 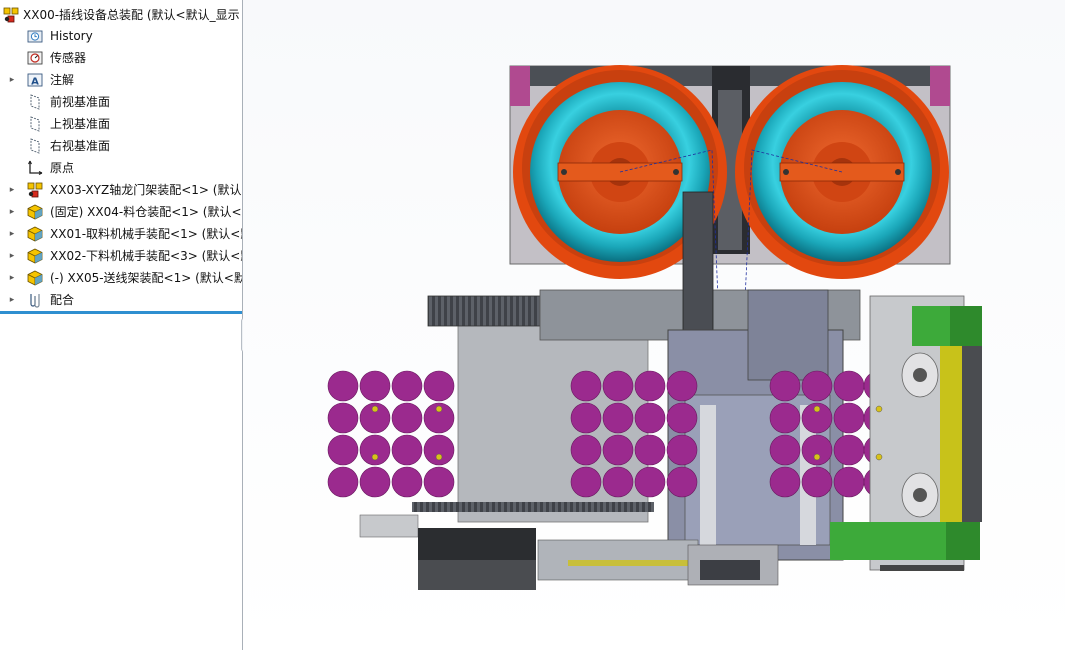 I want to click on tree-item-label: 注解, so click(x=62, y=80).